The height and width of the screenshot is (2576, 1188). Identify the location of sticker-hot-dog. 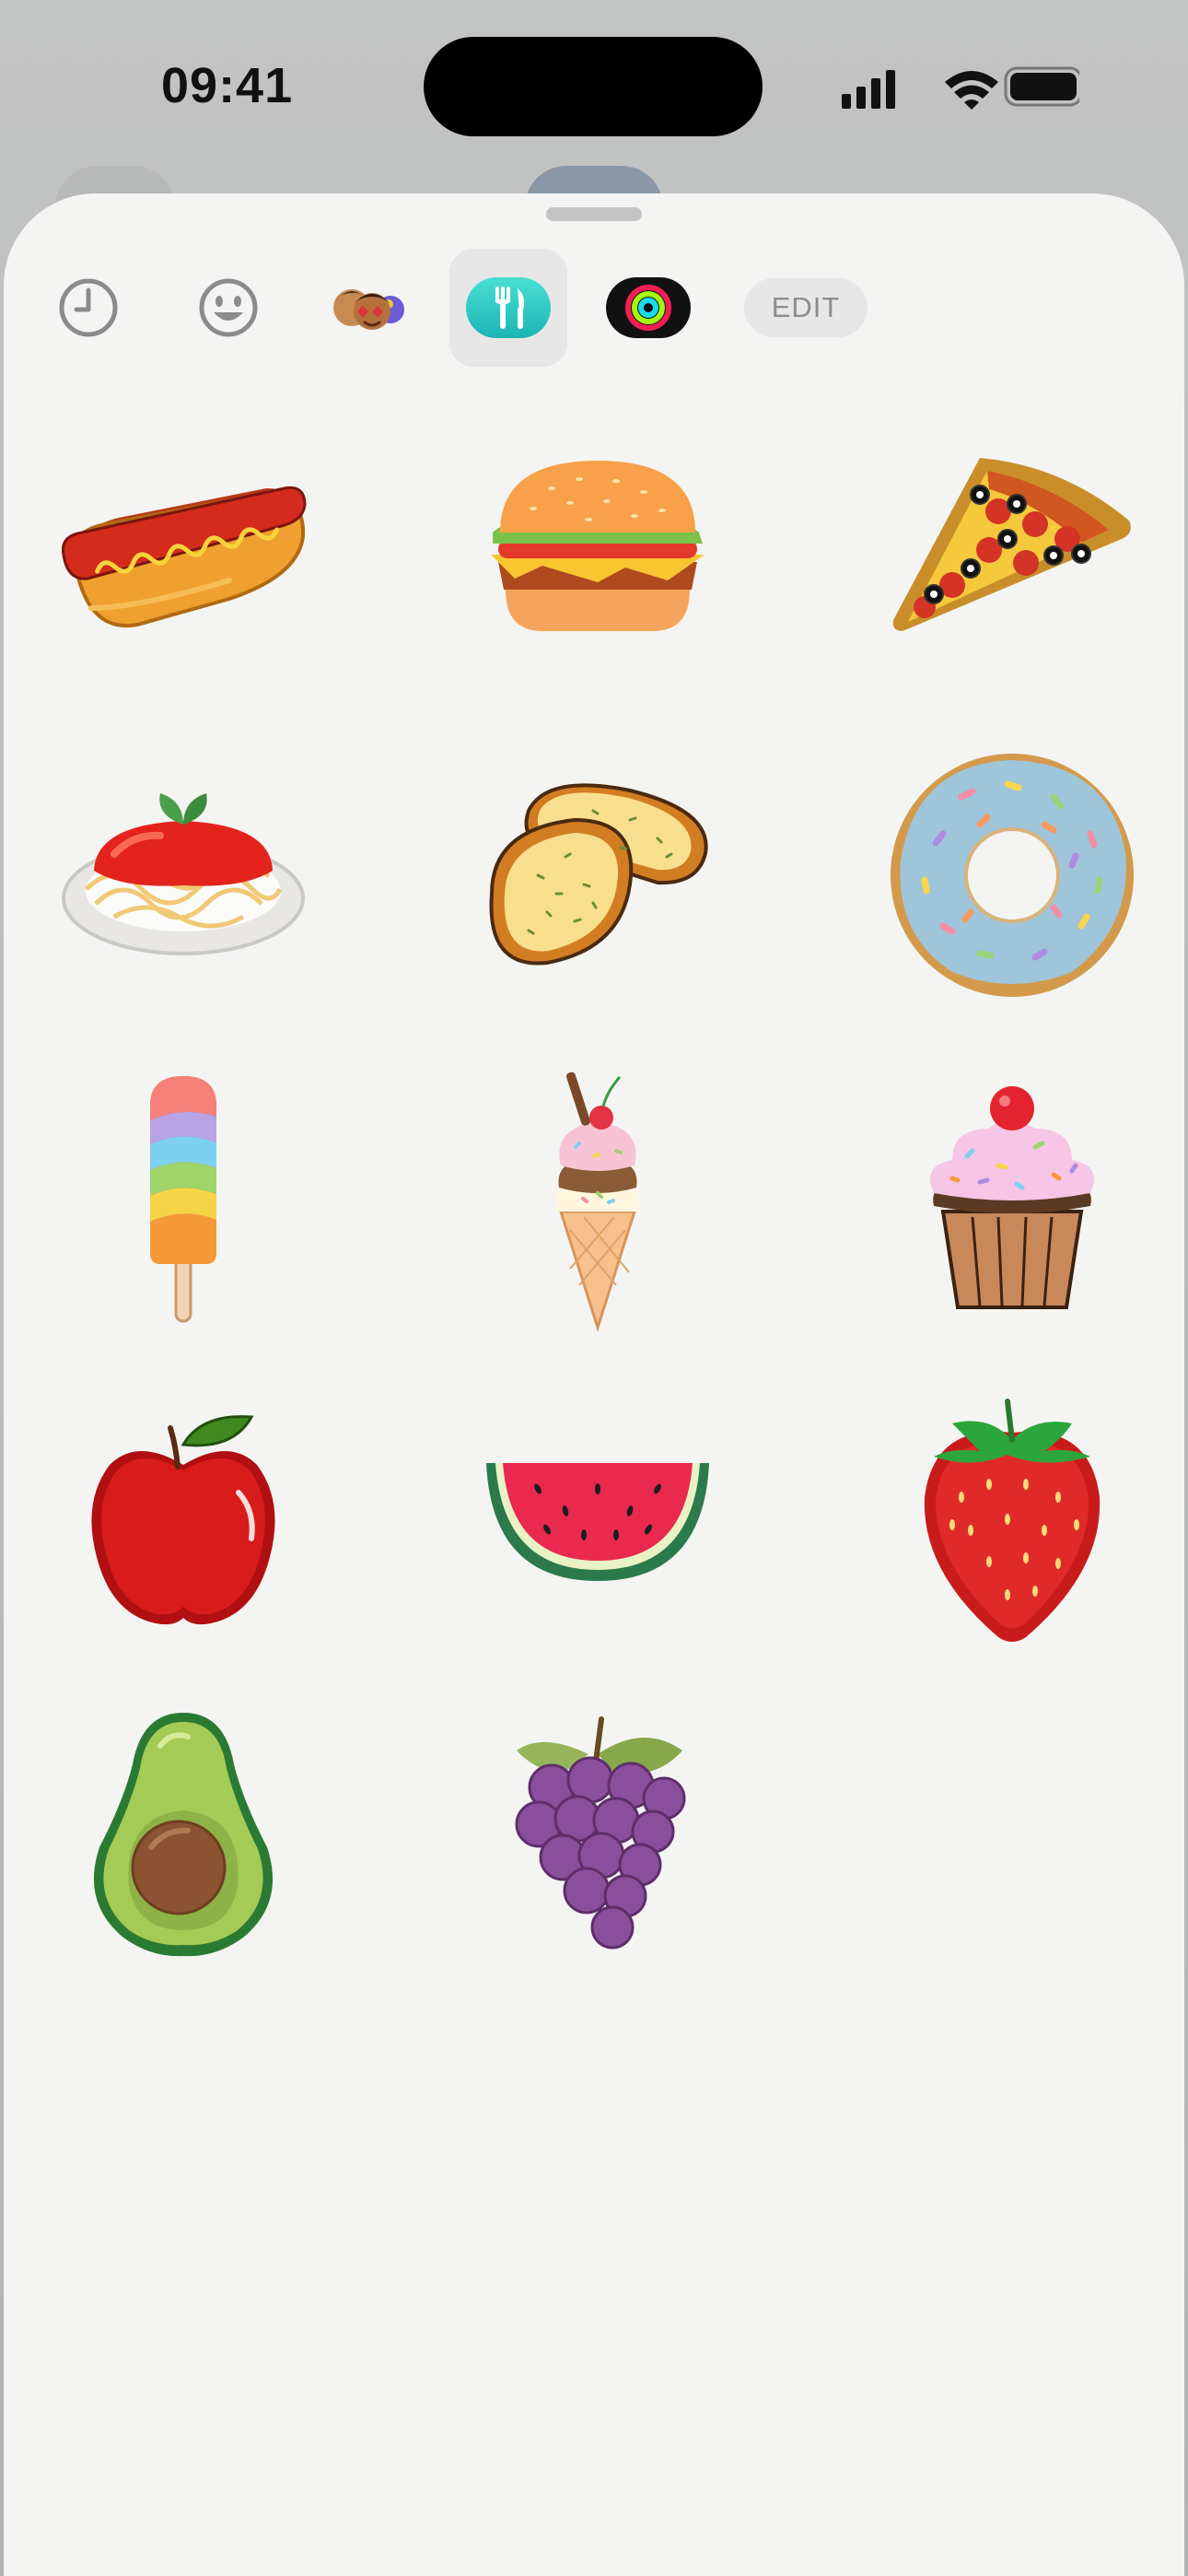
(183, 543).